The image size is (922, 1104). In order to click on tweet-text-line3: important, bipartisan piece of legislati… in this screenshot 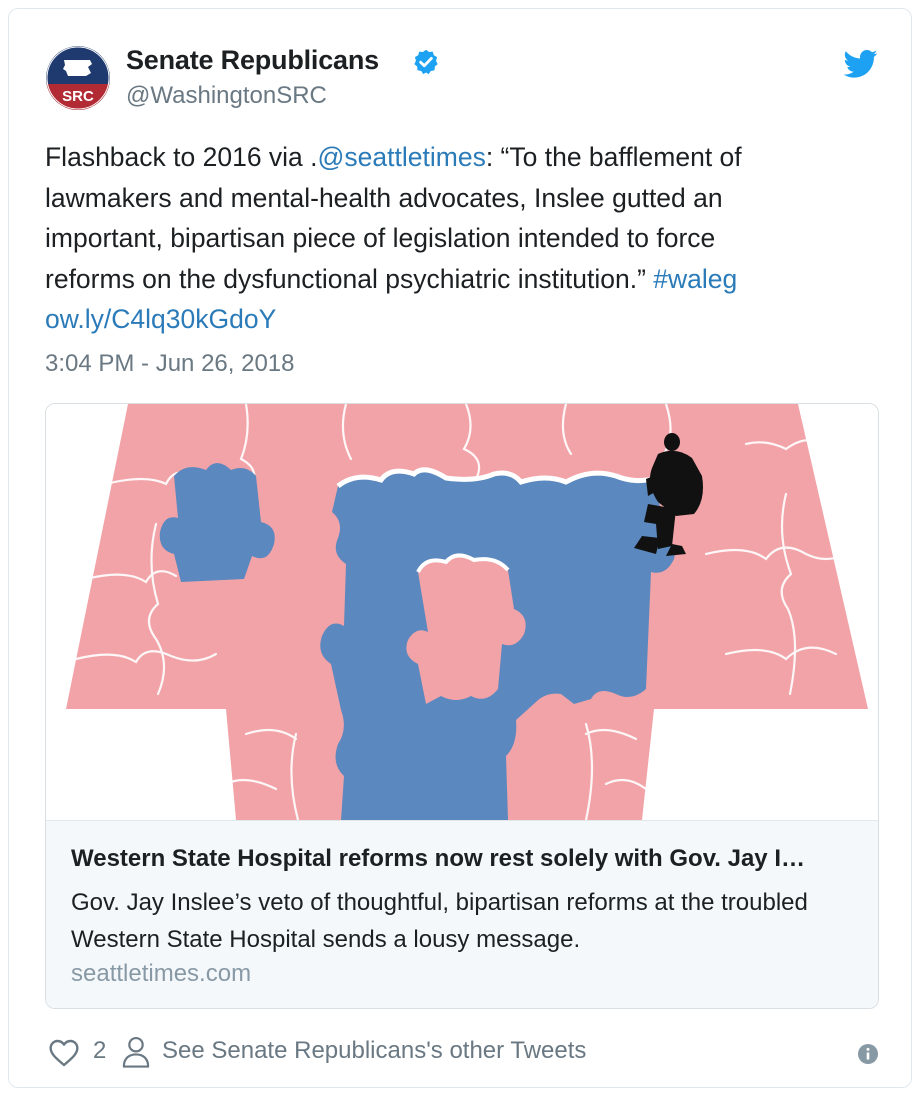, I will do `click(380, 238)`.